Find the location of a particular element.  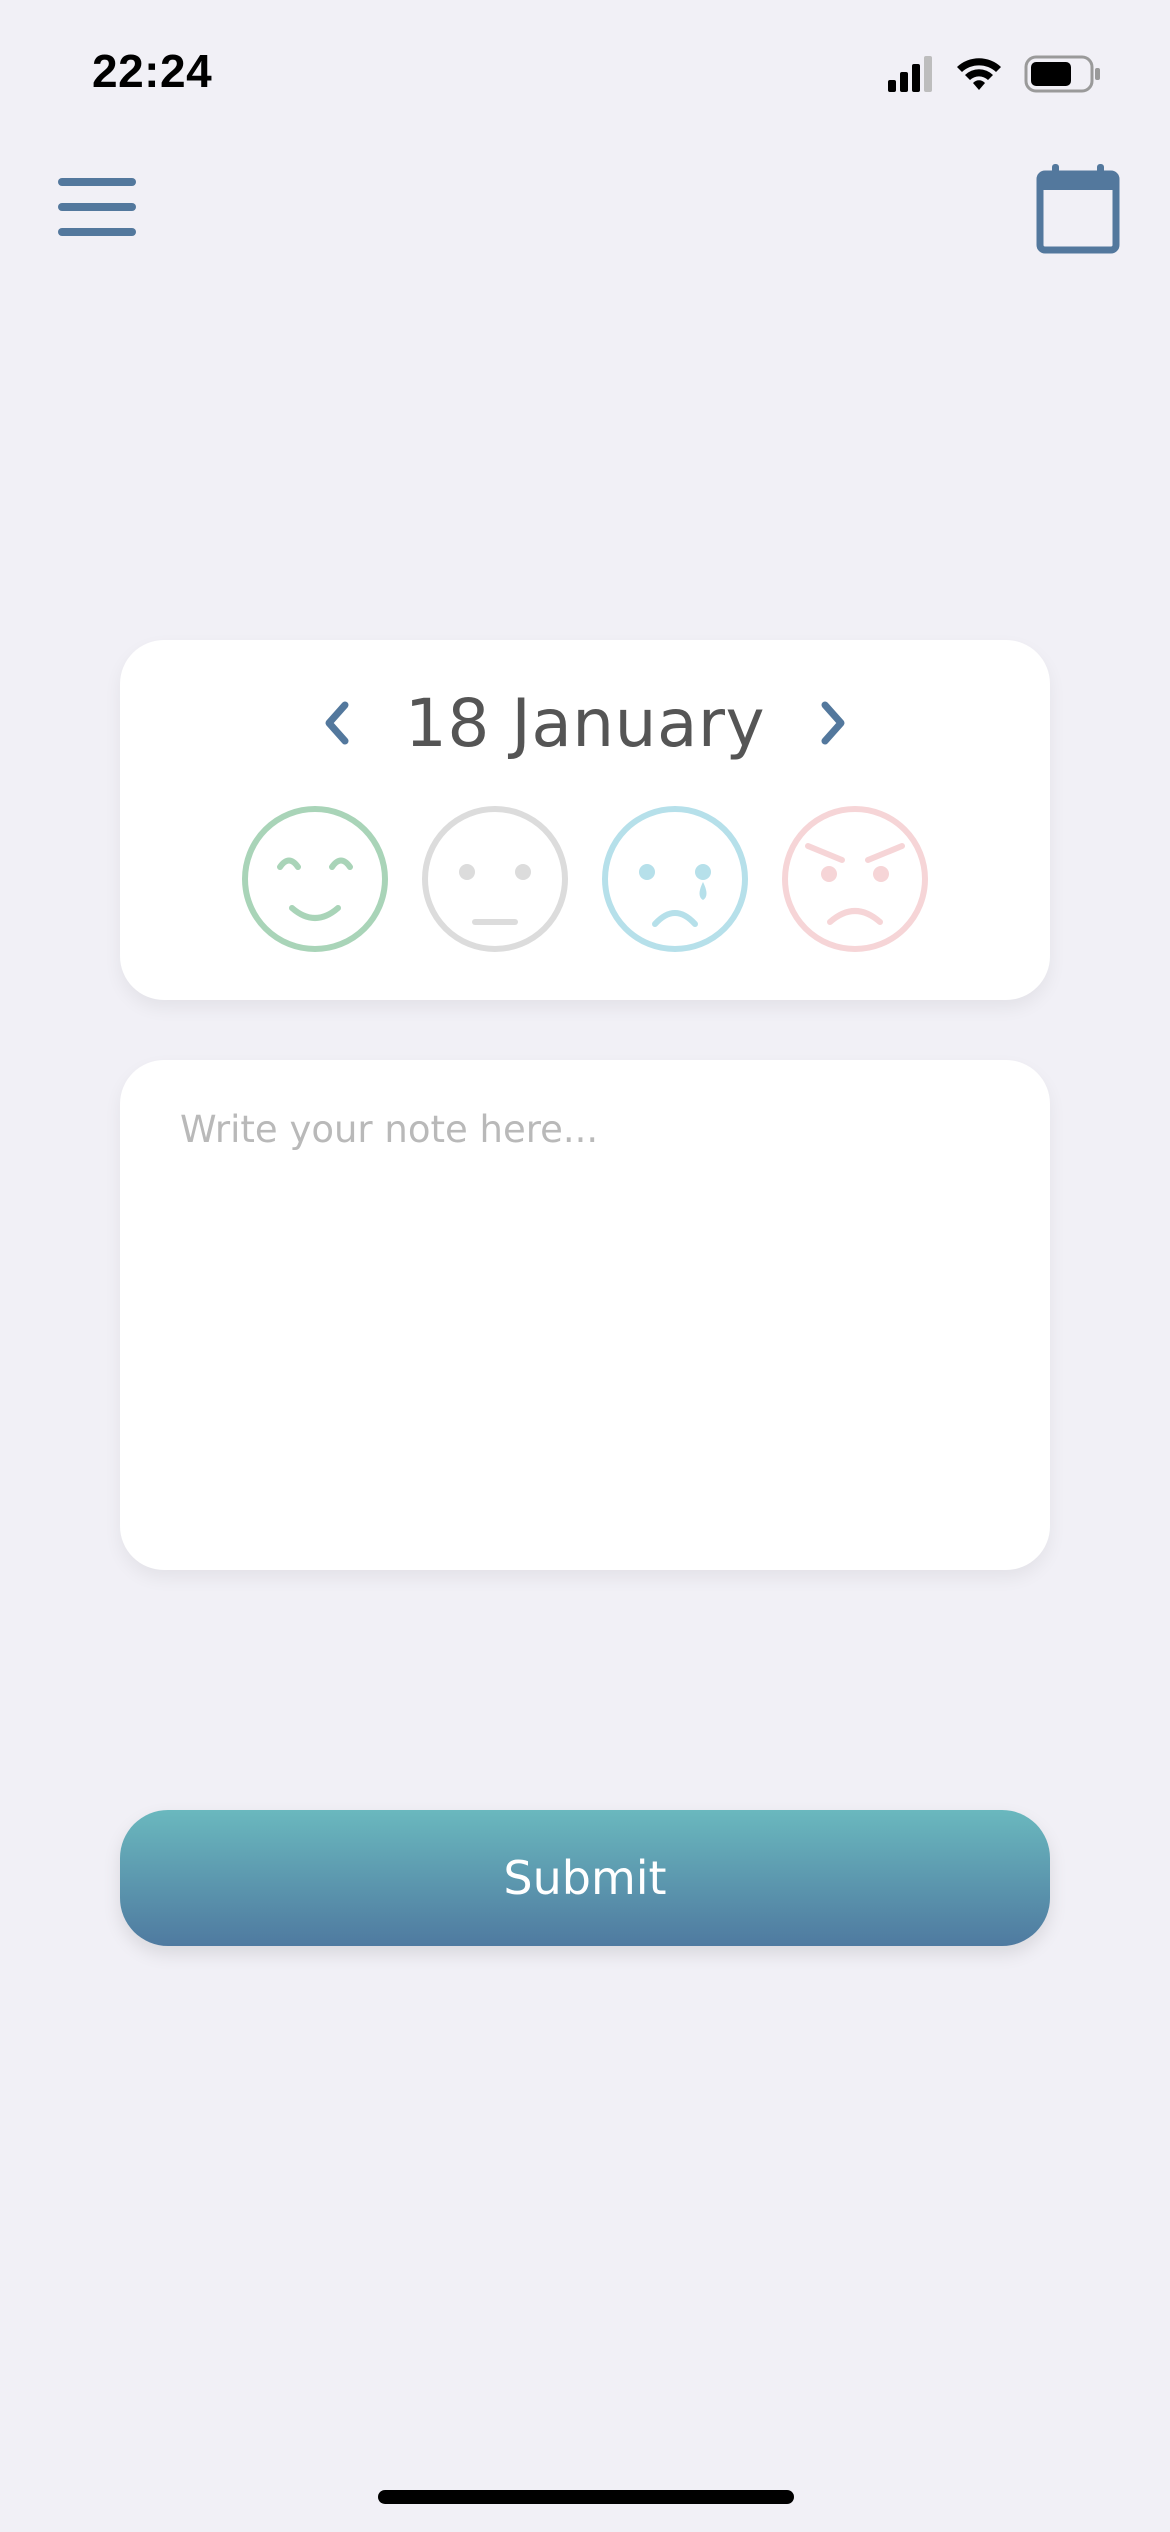

calendar-button is located at coordinates (1078, 208).